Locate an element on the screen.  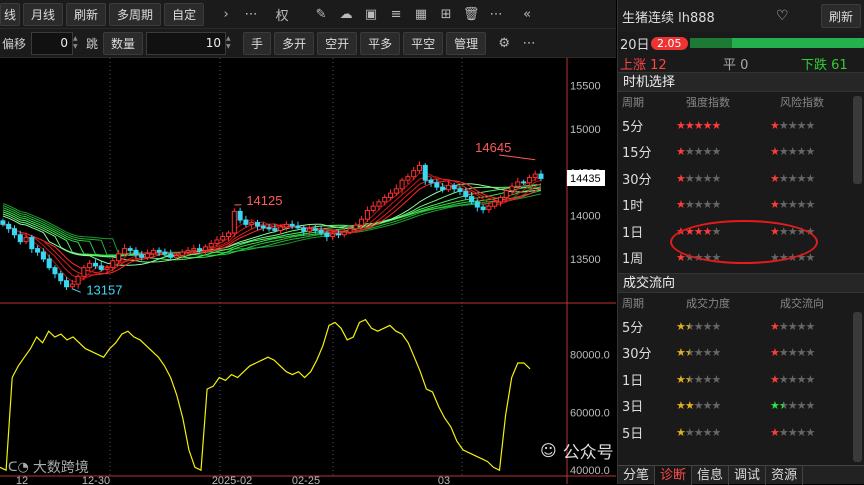
multi-period-button: 多周期 is located at coordinates (135, 14).